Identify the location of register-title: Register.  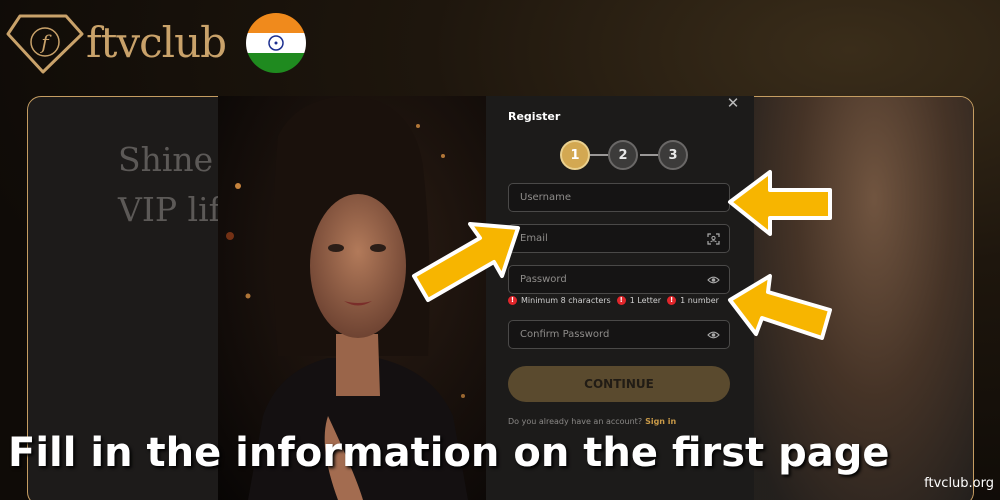
(534, 116).